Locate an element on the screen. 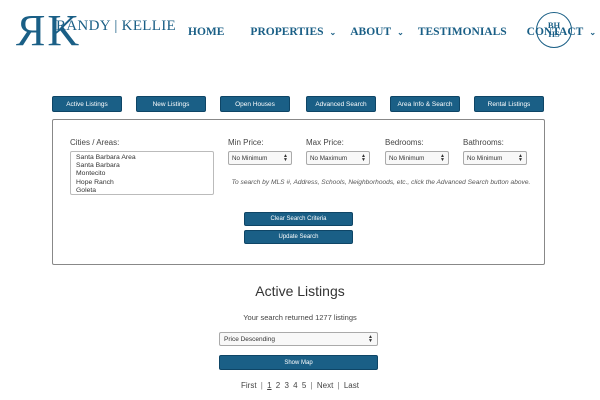  max-price-value: No Maximum is located at coordinates (329, 158).